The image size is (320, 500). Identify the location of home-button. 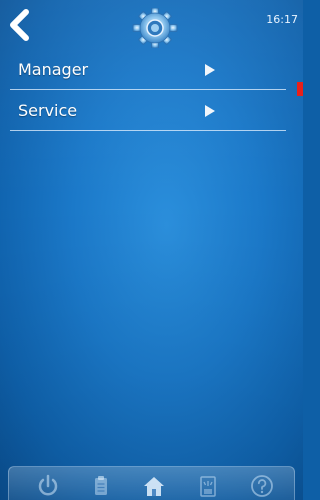
(154, 486).